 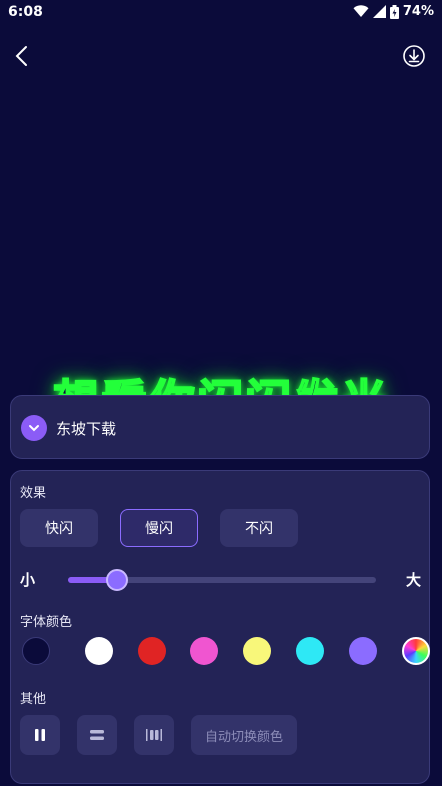 What do you see at coordinates (418, 11) in the screenshot?
I see `battery-level: 74%` at bounding box center [418, 11].